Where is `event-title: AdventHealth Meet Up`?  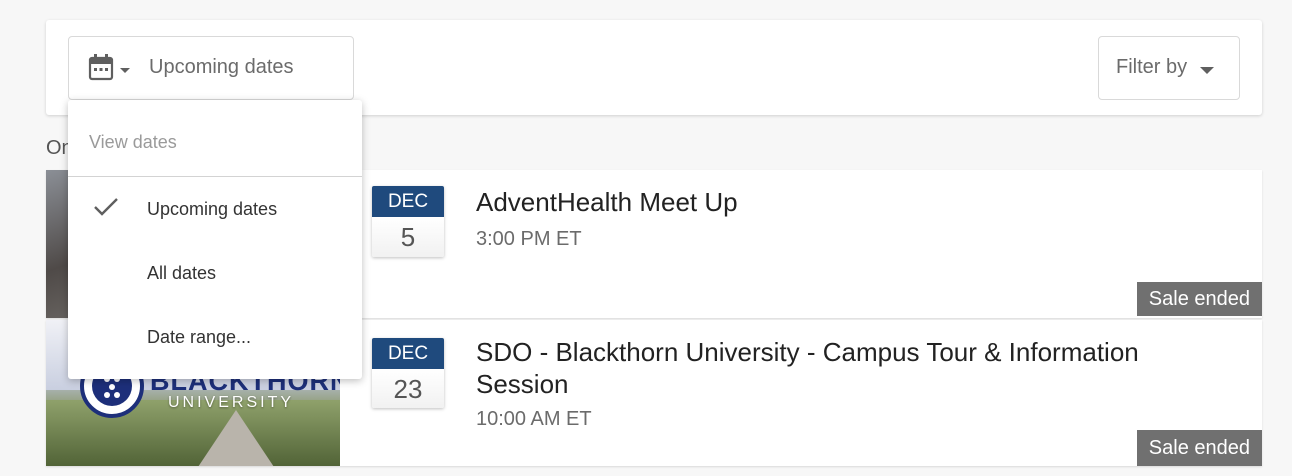 event-title: AdventHealth Meet Up is located at coordinates (846, 202).